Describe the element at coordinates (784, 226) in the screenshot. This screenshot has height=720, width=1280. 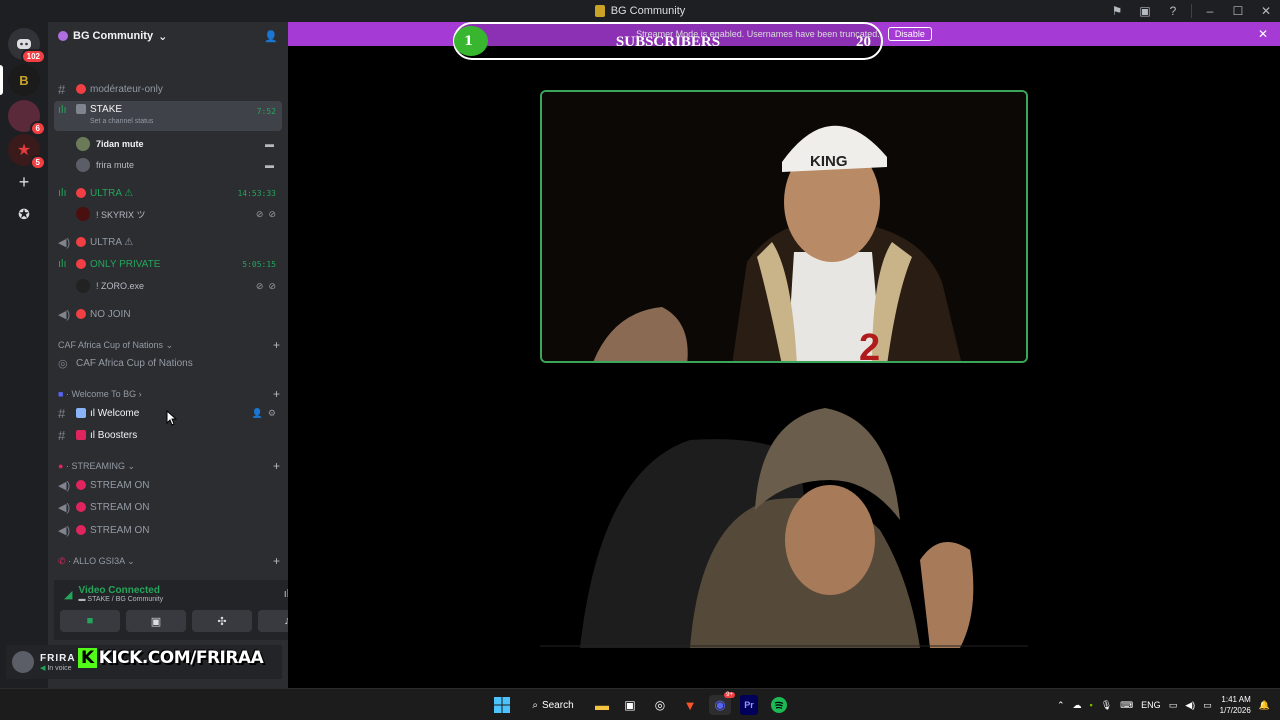
I see `video-tile-1: KING 2` at that location.